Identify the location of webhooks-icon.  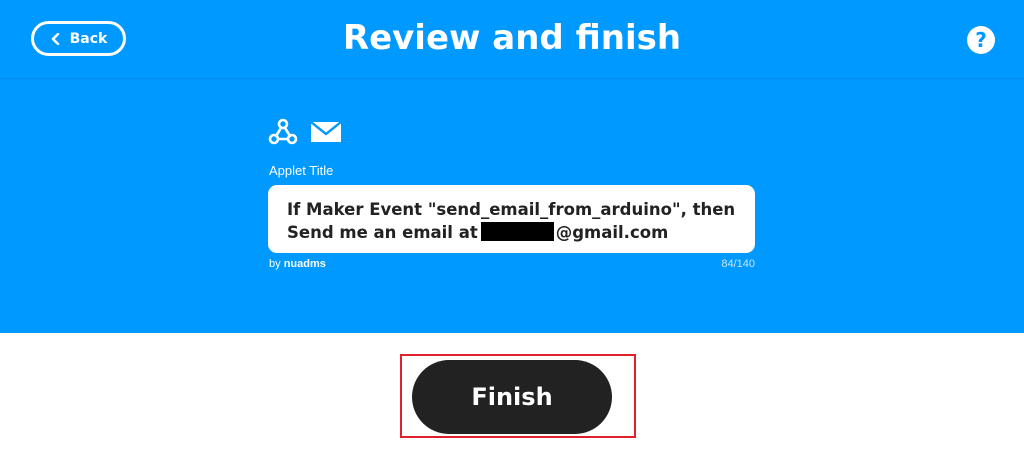
(283, 132).